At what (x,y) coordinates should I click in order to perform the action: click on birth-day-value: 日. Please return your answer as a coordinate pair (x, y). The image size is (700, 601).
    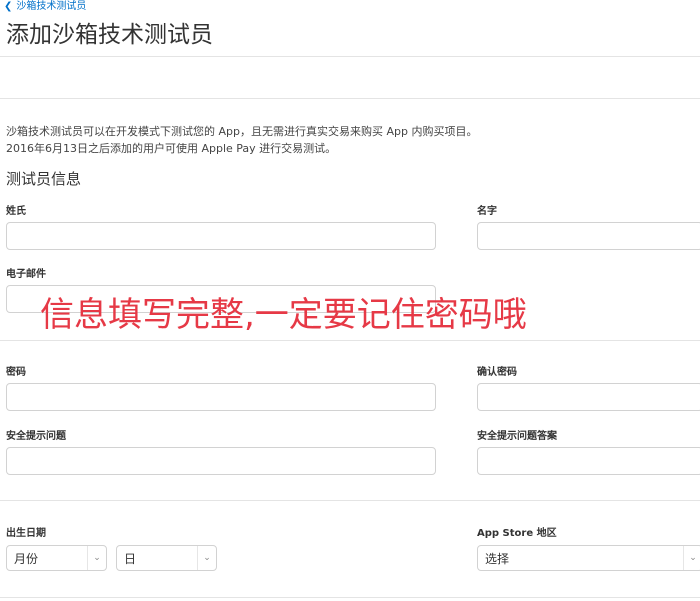
    Looking at the image, I should click on (130, 558).